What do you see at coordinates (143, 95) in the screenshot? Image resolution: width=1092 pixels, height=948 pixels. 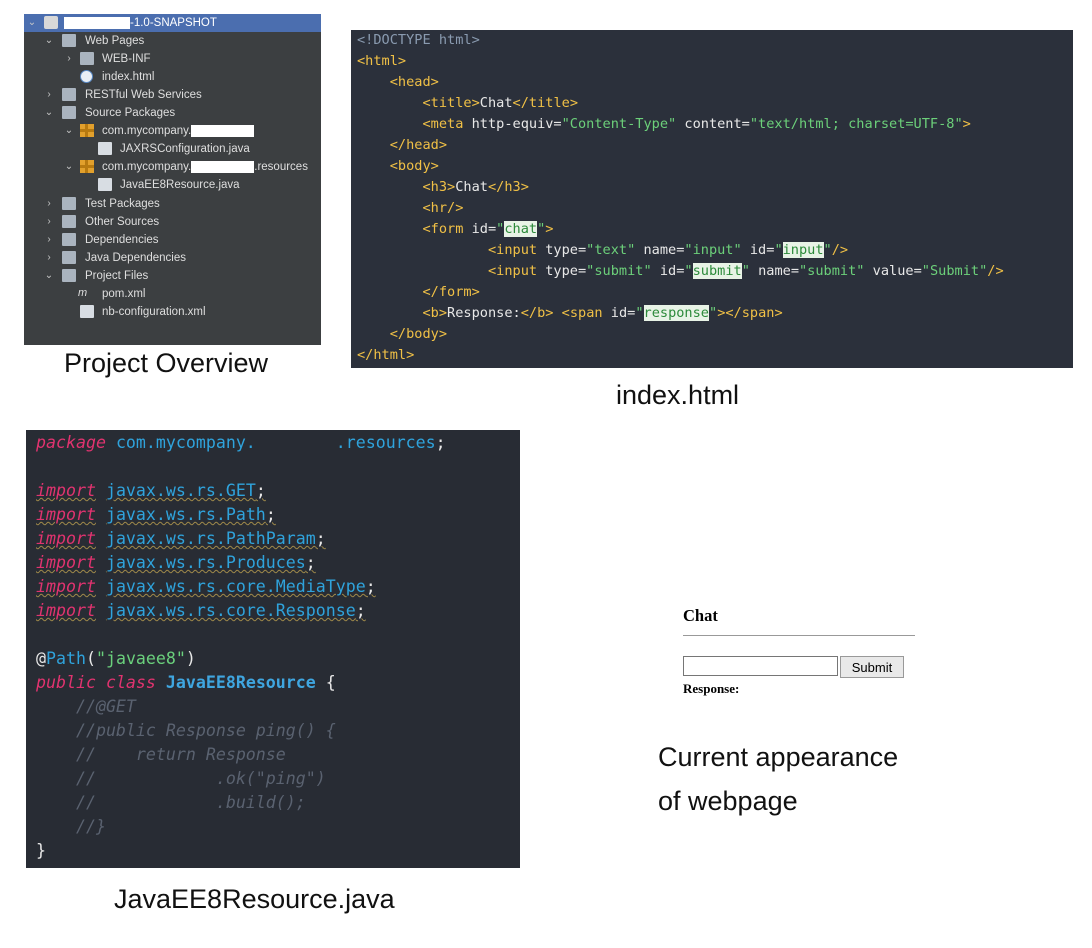 I see `tree-item-label: RESTful Web Services` at bounding box center [143, 95].